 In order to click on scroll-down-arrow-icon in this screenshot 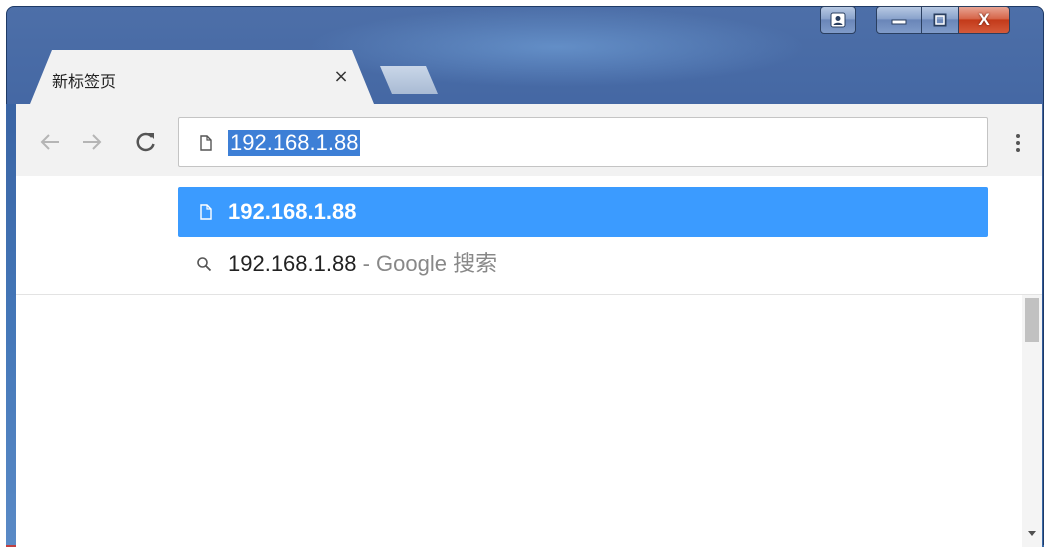, I will do `click(1032, 530)`.